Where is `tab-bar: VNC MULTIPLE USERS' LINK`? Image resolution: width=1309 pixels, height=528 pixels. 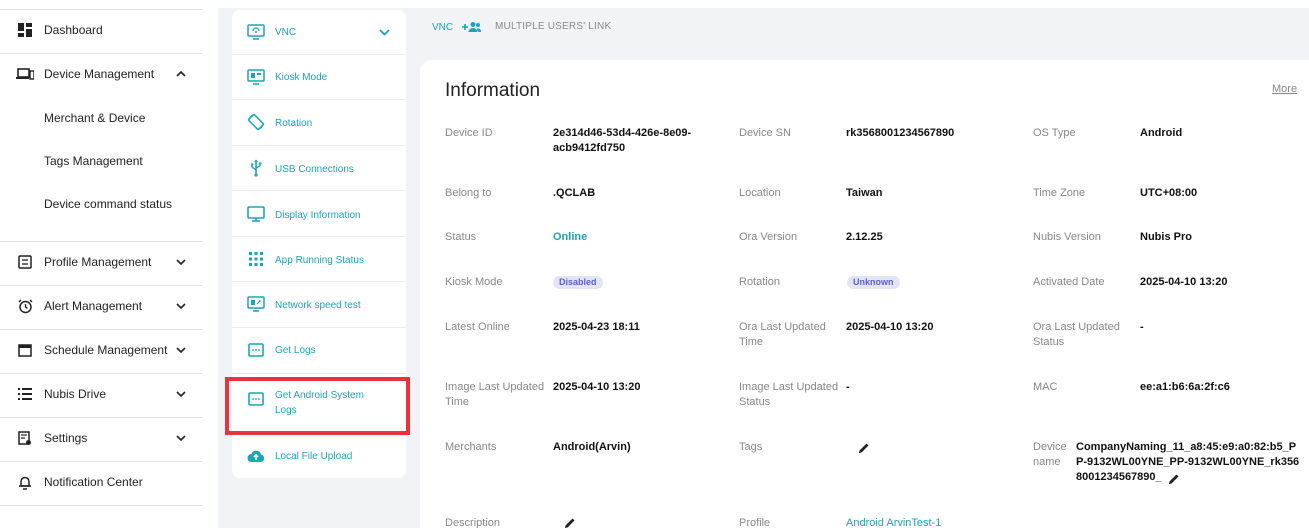 tab-bar: VNC MULTIPLE USERS' LINK is located at coordinates (863, 28).